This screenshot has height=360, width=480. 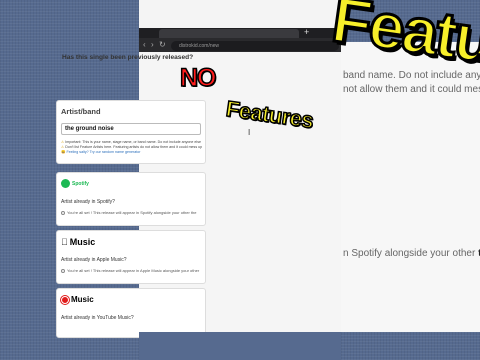 I want to click on spotify-question: Artist already in Spotify?, so click(x=88, y=202).